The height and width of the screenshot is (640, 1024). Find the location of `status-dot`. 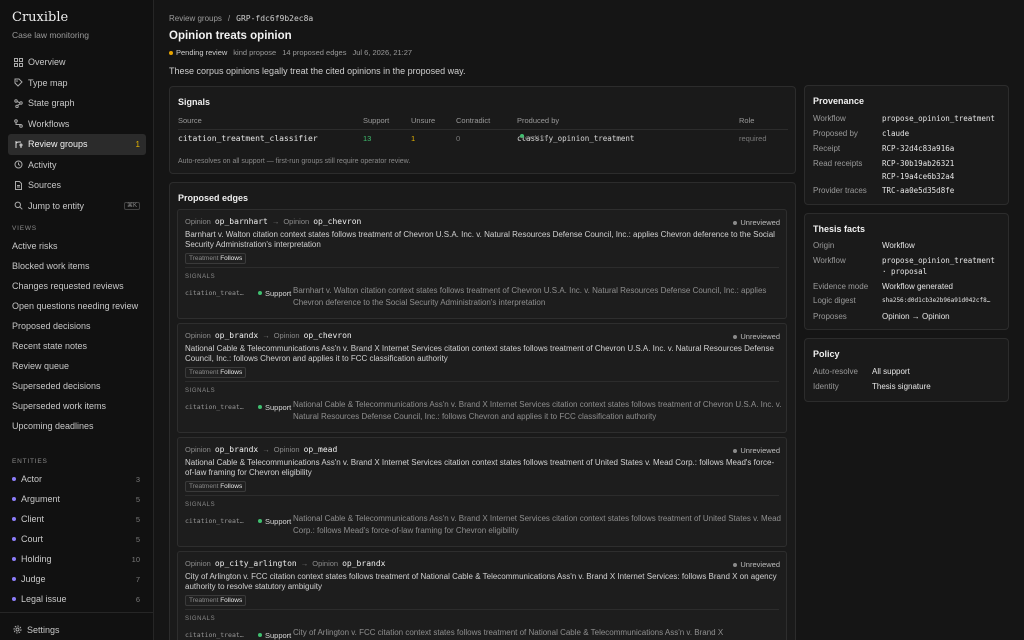

status-dot is located at coordinates (171, 52).